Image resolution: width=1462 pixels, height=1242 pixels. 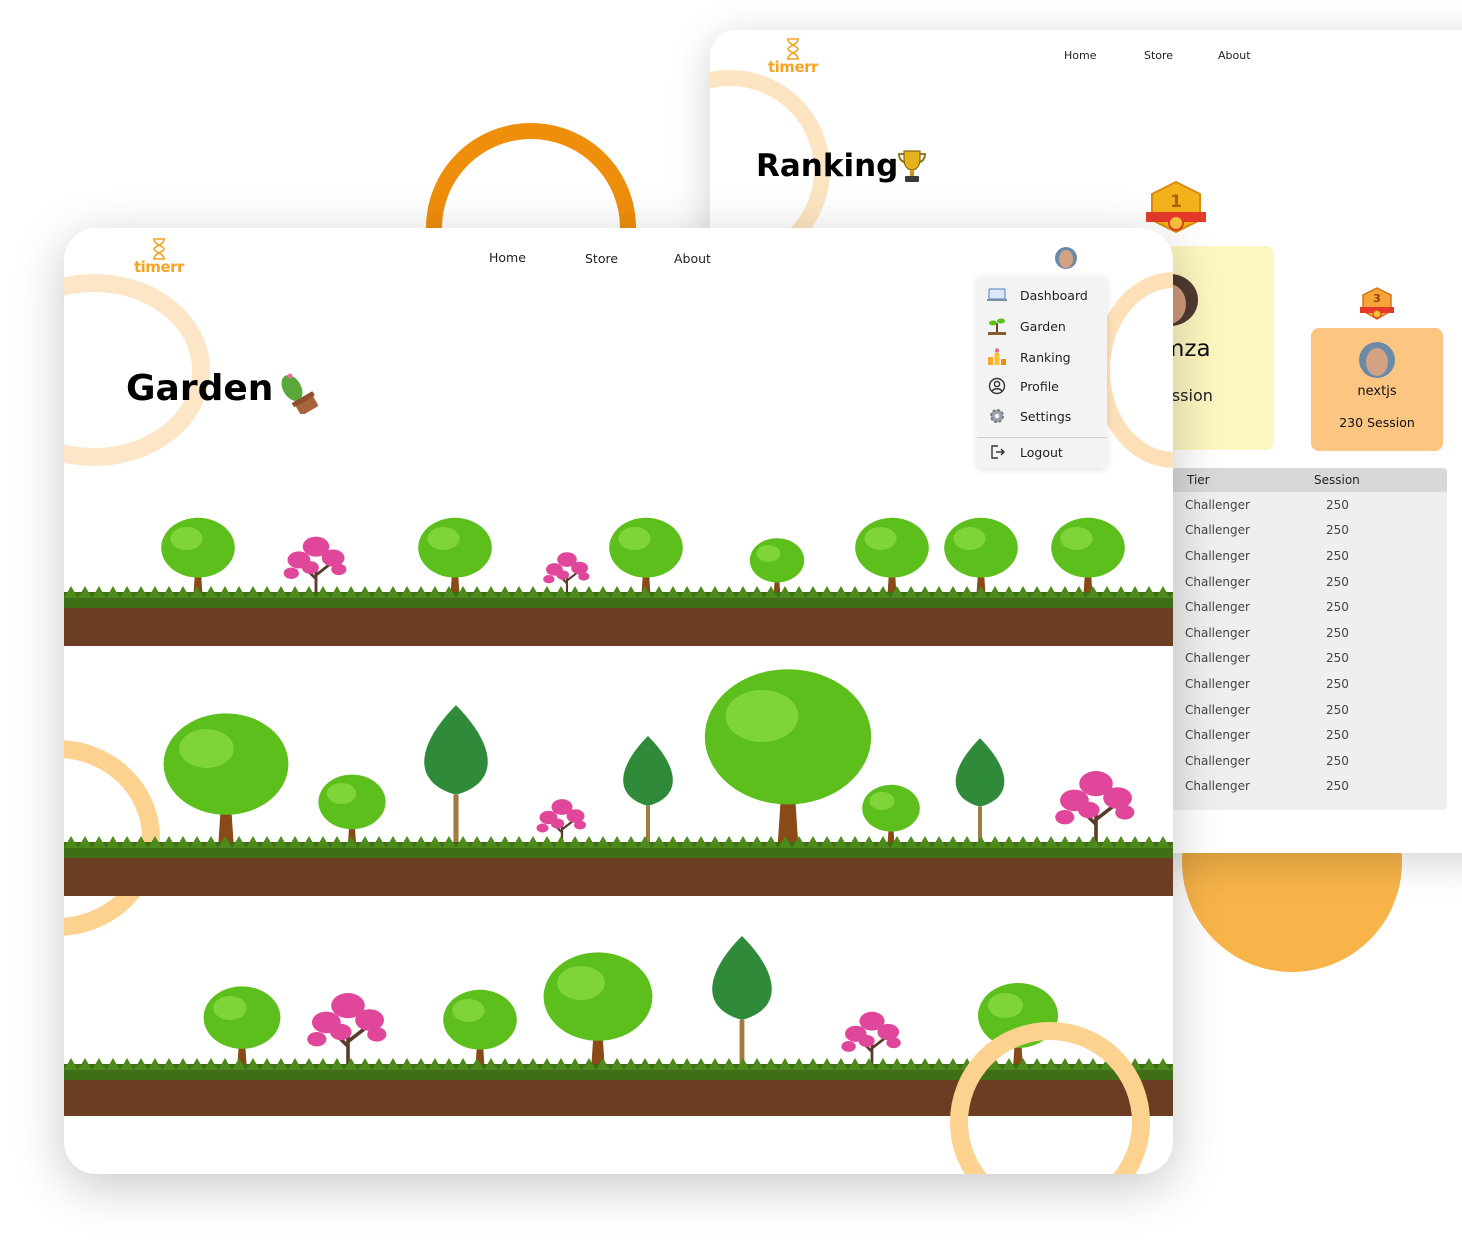 I want to click on menu-label: Dashboard, so click(x=1054, y=295).